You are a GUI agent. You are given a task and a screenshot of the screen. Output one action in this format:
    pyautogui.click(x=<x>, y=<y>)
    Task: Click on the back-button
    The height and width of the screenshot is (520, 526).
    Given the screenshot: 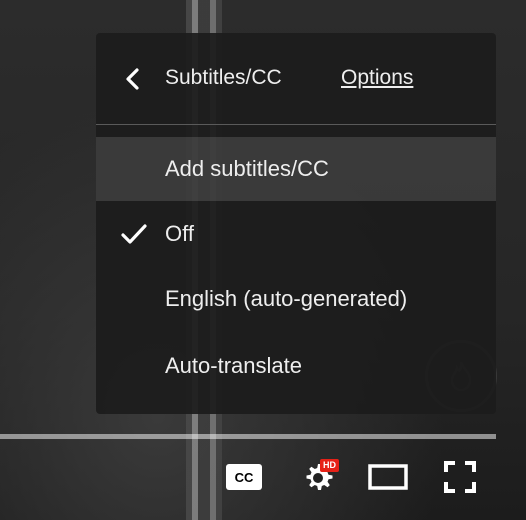 What is the action you would take?
    pyautogui.click(x=132, y=79)
    